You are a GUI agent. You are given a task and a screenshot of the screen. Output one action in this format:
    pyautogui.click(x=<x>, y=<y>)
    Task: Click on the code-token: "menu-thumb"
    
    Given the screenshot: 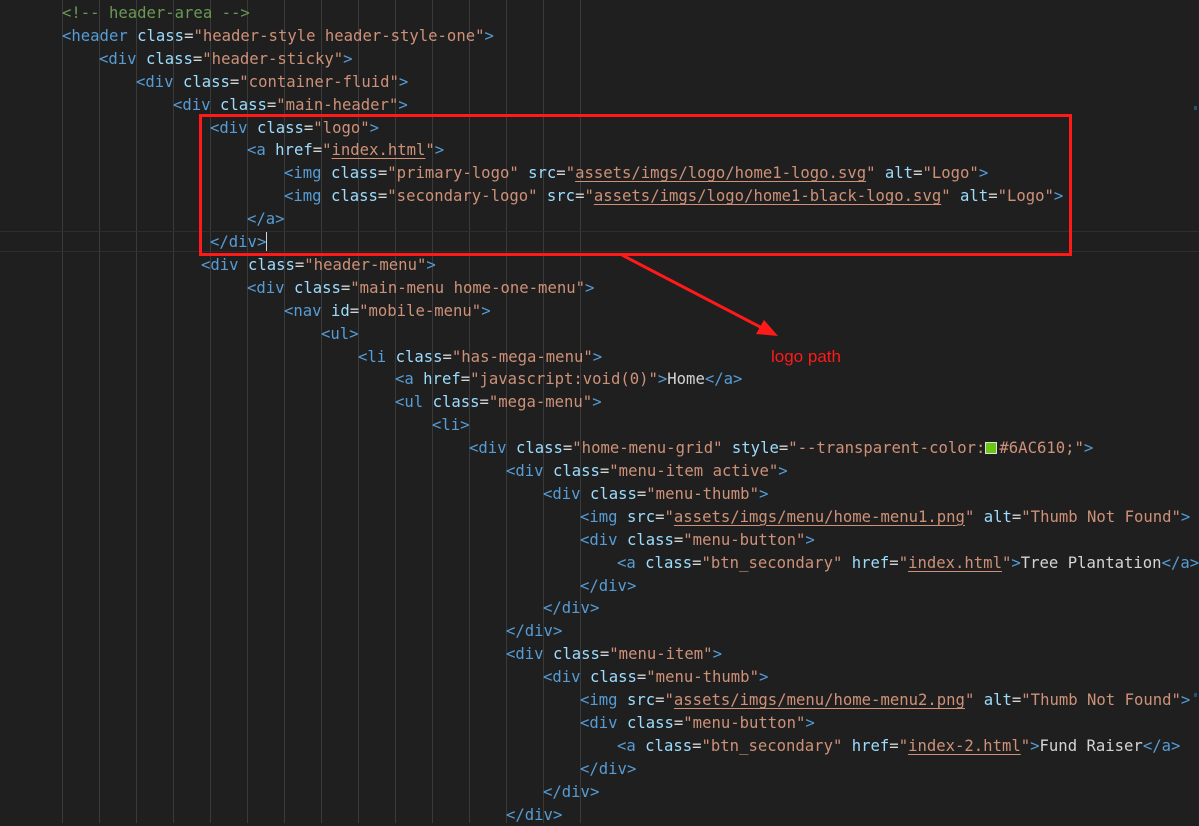 What is the action you would take?
    pyautogui.click(x=702, y=677)
    